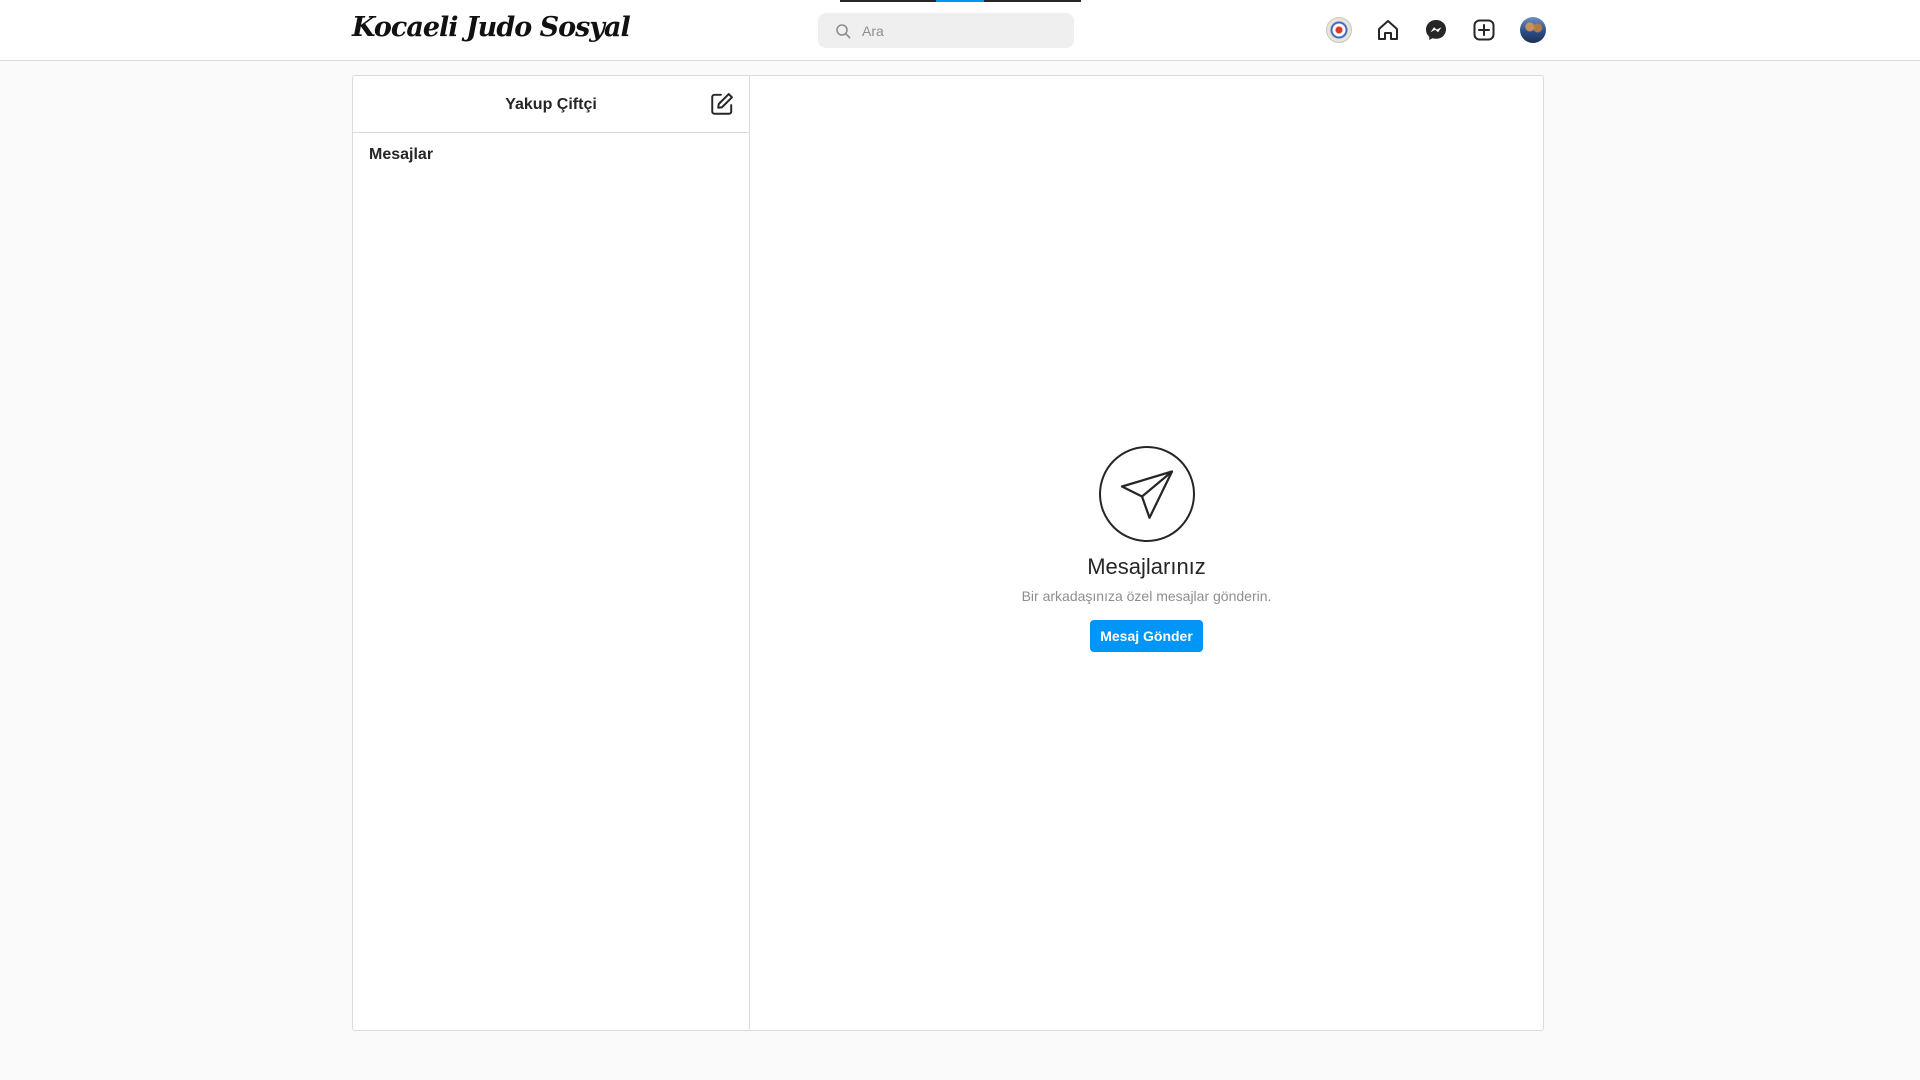  Describe the element at coordinates (401, 154) in the screenshot. I see `messages-section-label: Mesajlar` at that location.